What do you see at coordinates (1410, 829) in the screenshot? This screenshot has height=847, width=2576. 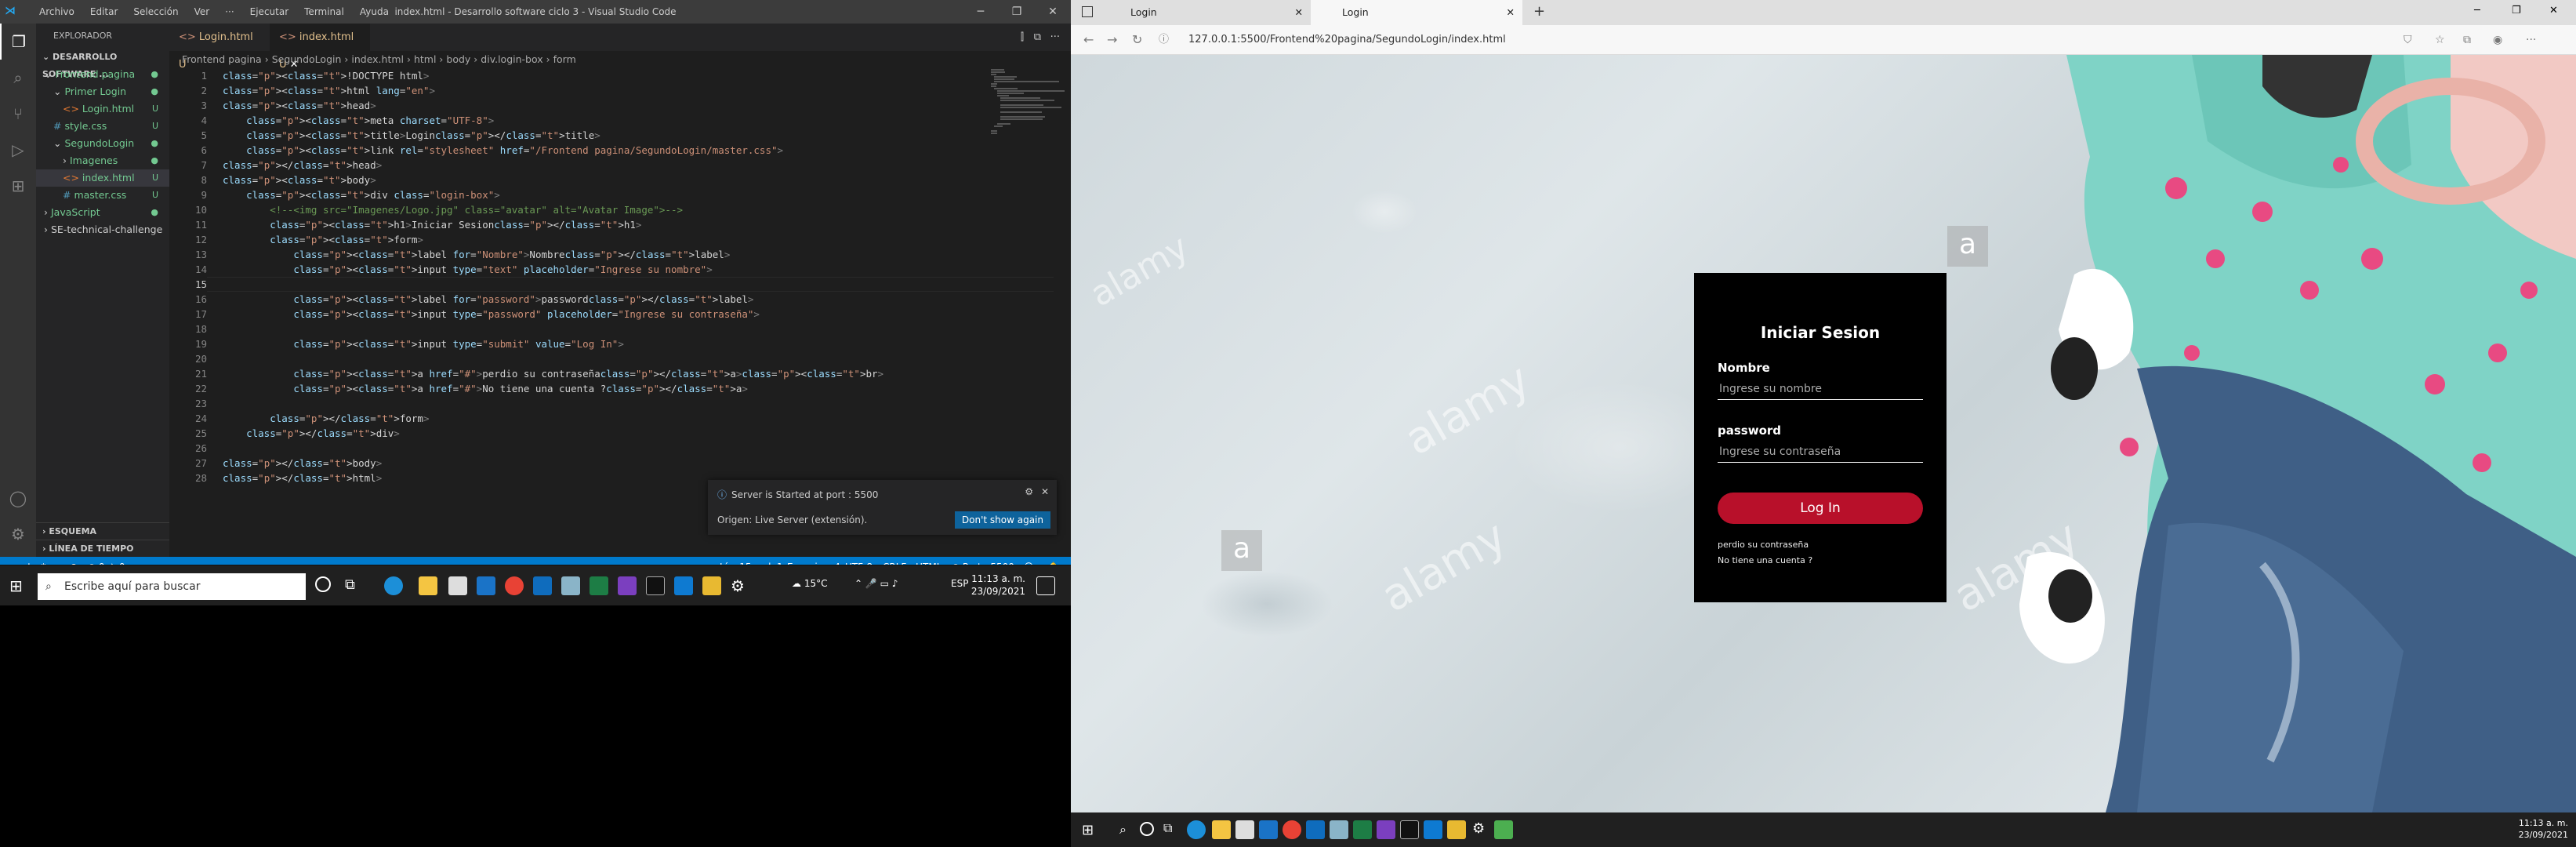 I see `terminal-icon` at bounding box center [1410, 829].